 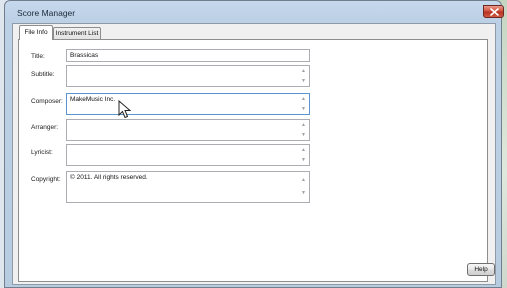 I want to click on subtitle-field: ▲ ▼, so click(x=188, y=76).